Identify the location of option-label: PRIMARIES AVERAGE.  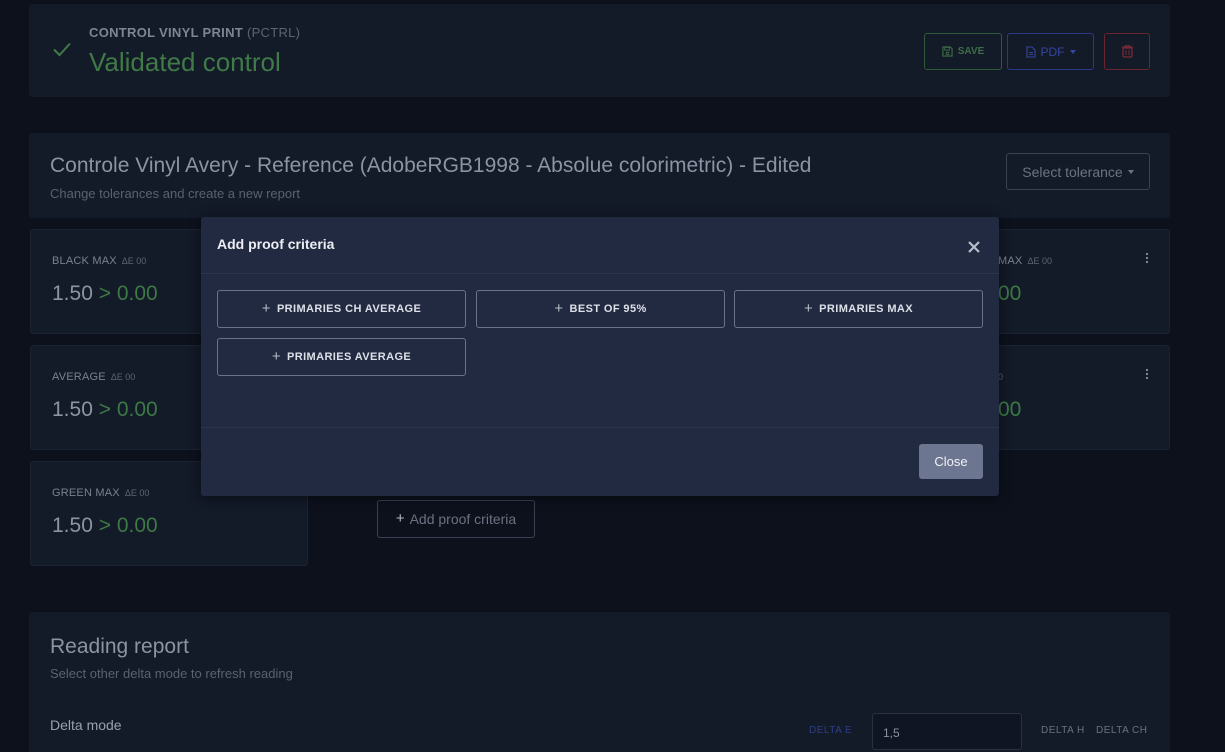
(349, 357).